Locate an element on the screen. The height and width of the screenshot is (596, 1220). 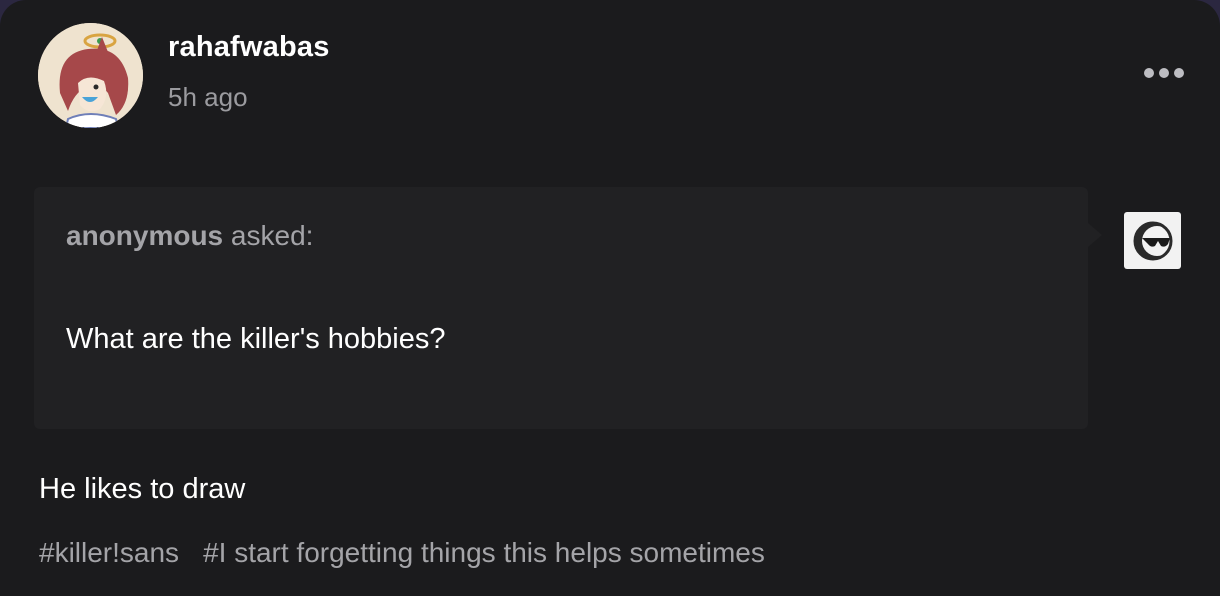
user-avatar is located at coordinates (90, 75).